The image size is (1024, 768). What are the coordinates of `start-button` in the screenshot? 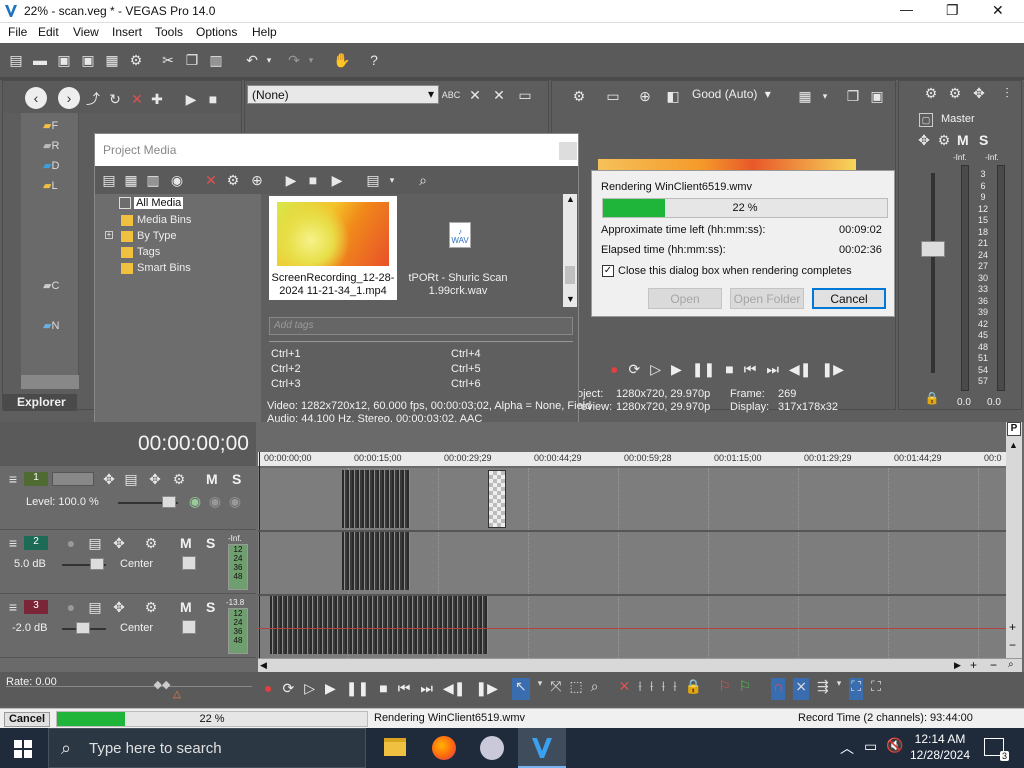 It's located at (23, 749).